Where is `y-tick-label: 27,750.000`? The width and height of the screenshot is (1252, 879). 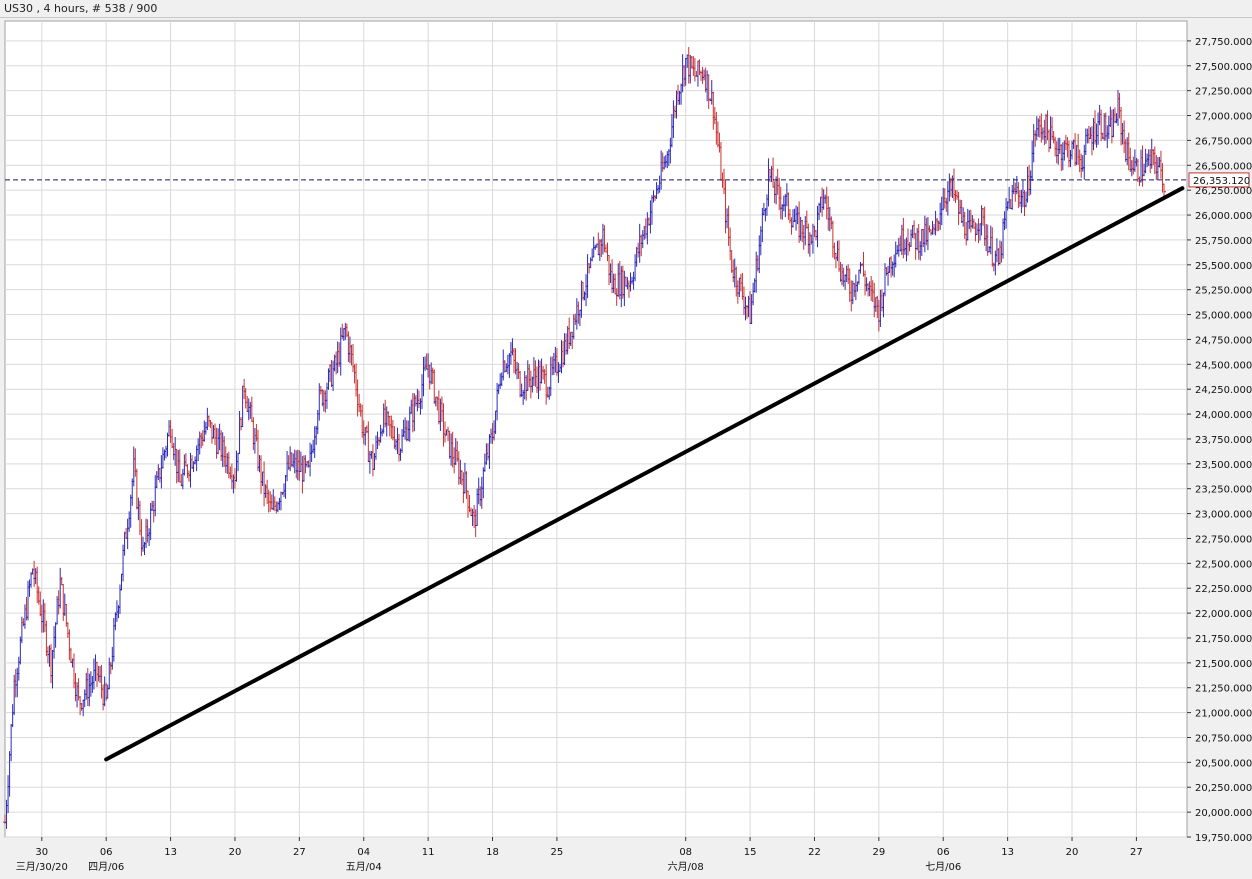
y-tick-label: 27,750.000 is located at coordinates (1223, 42).